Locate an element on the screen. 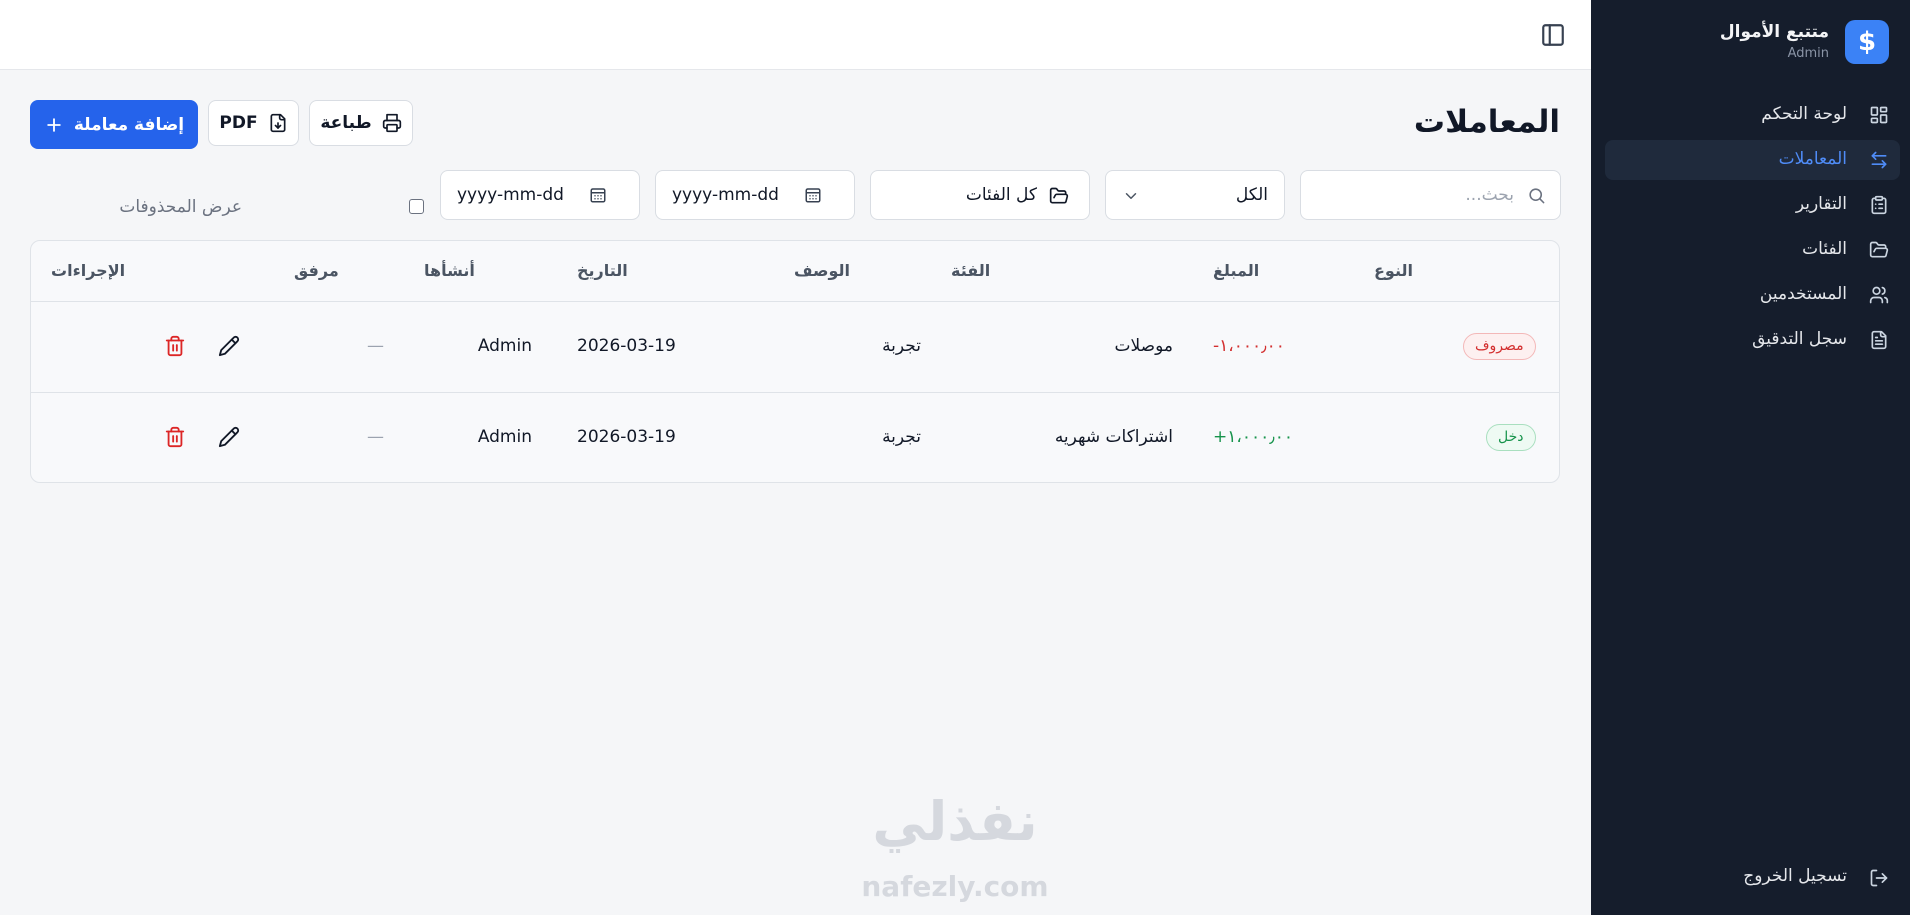 The height and width of the screenshot is (915, 1910). th-category: الفئة is located at coordinates (971, 270).